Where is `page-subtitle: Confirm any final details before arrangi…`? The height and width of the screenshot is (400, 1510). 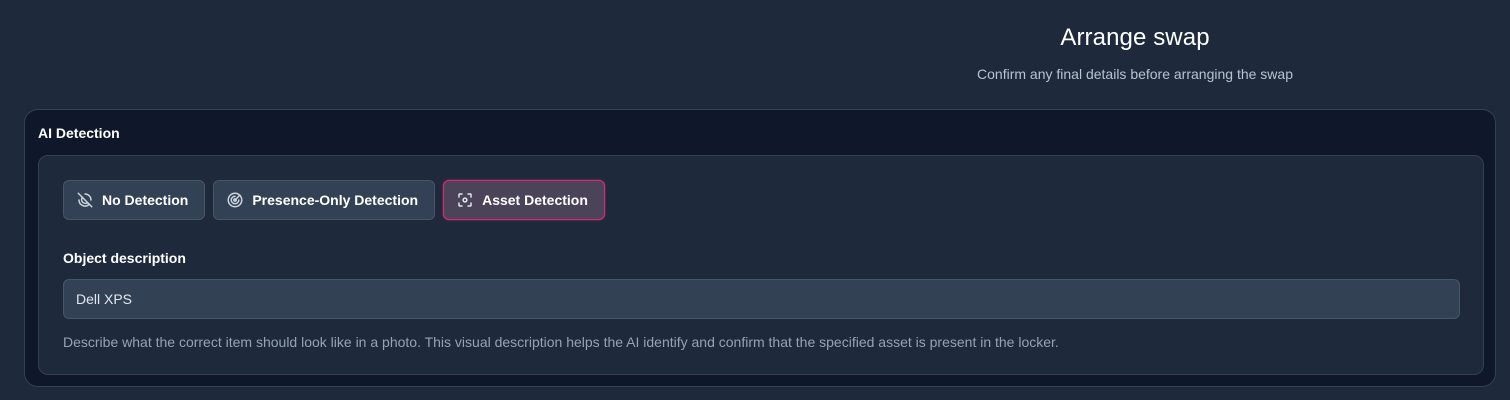
page-subtitle: Confirm any final details before arrangi… is located at coordinates (1135, 74).